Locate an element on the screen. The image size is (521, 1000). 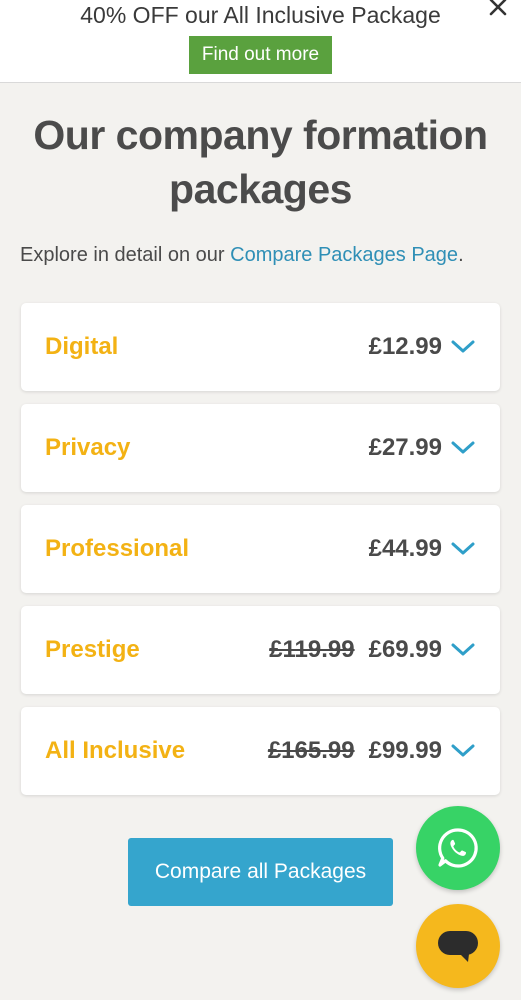
package-price: £99.99 is located at coordinates (405, 750).